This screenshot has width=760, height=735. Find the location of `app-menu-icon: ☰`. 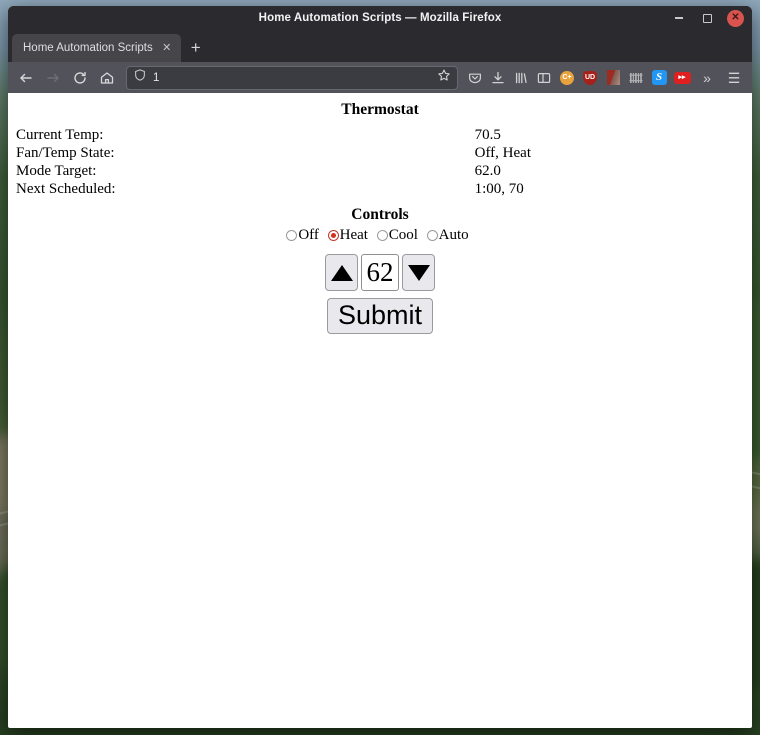

app-menu-icon: ☰ is located at coordinates (734, 78).